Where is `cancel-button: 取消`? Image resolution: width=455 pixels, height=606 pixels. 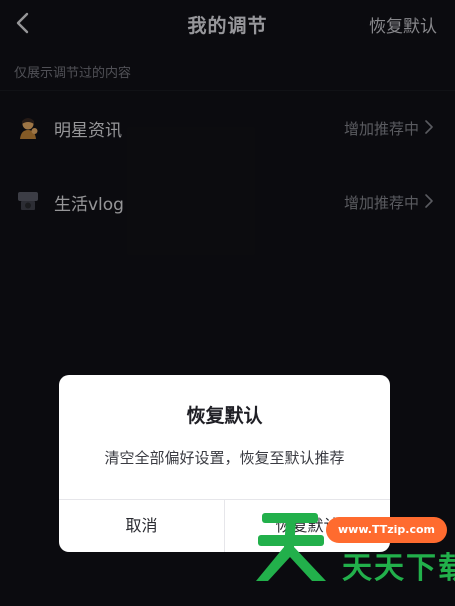
cancel-button: 取消 is located at coordinates (141, 526).